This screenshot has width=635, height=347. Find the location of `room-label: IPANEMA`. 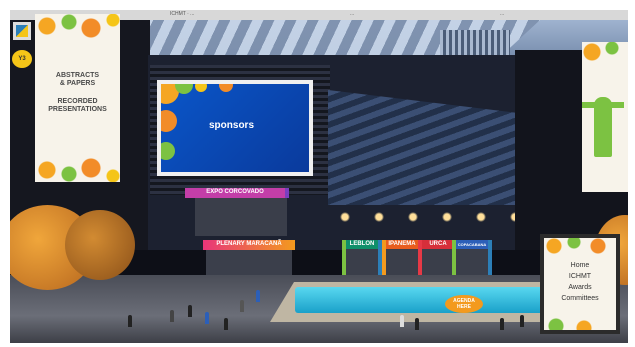

room-label: IPANEMA is located at coordinates (402, 244).